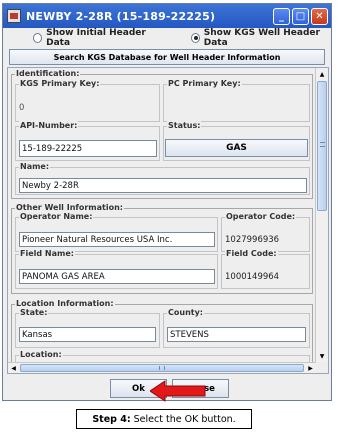 The image size is (337, 439). I want to click on app-icon, so click(14, 16).